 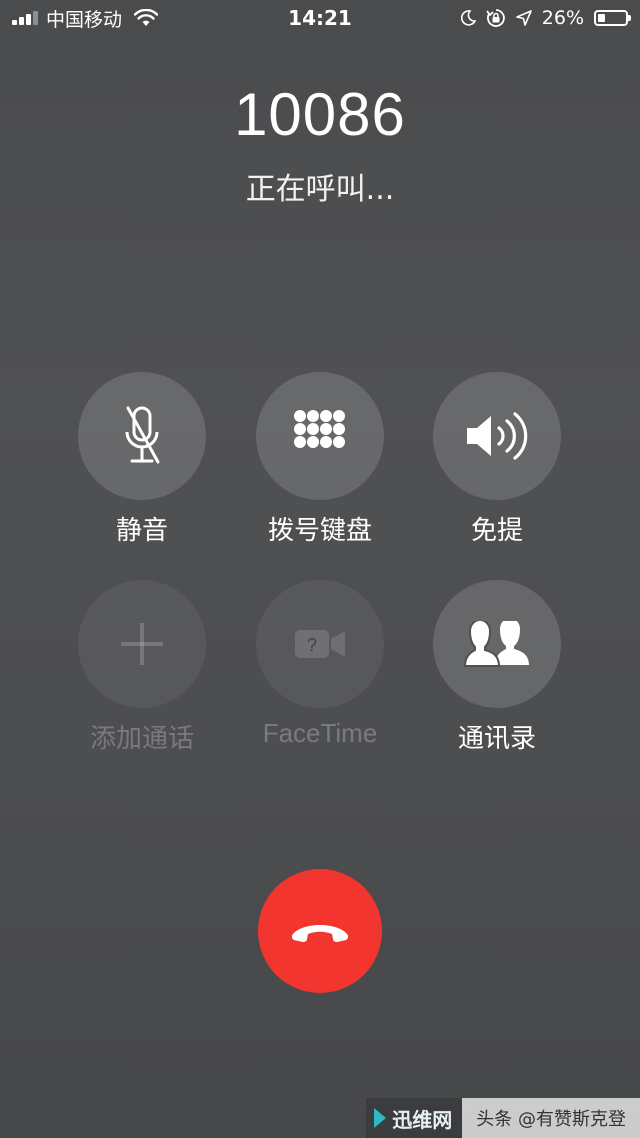 What do you see at coordinates (612, 18) in the screenshot?
I see `battery-icon` at bounding box center [612, 18].